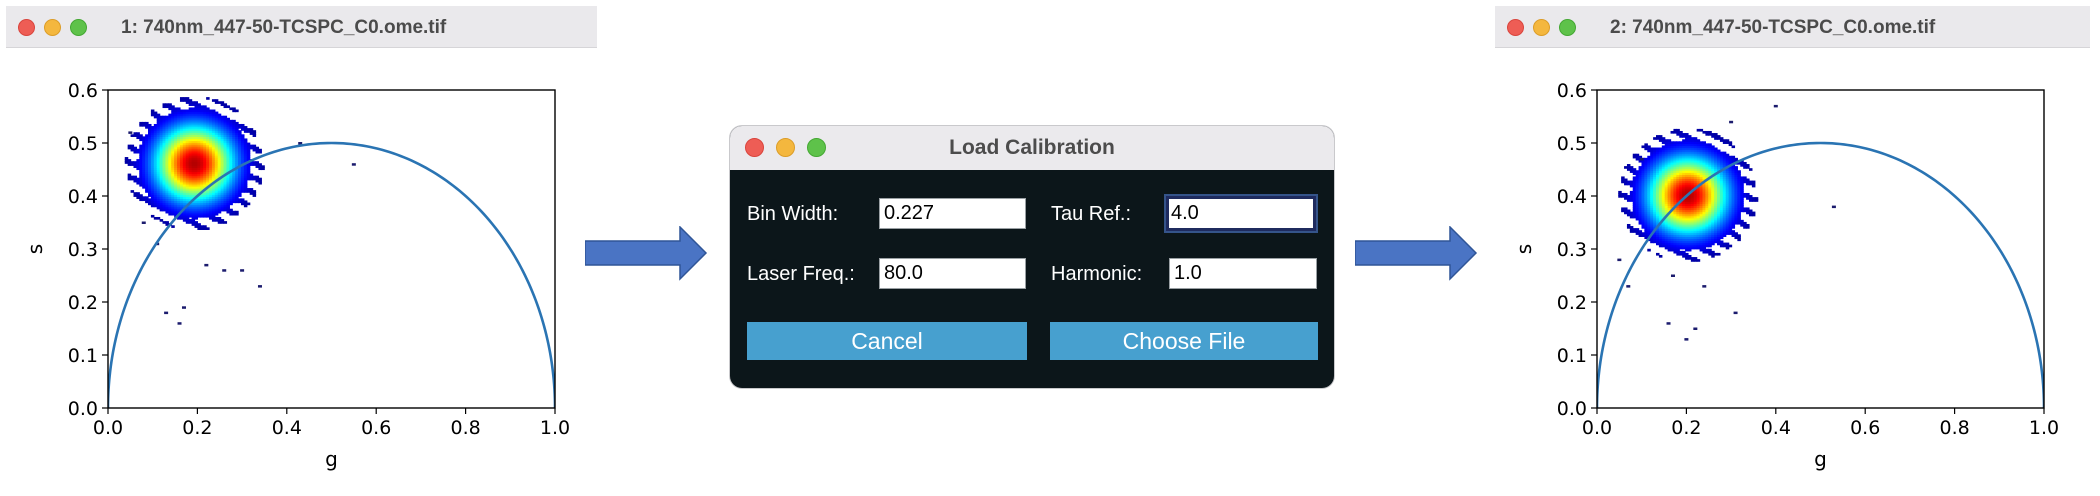 This screenshot has height=496, width=2100. What do you see at coordinates (952, 213) in the screenshot?
I see `bin-width-input` at bounding box center [952, 213].